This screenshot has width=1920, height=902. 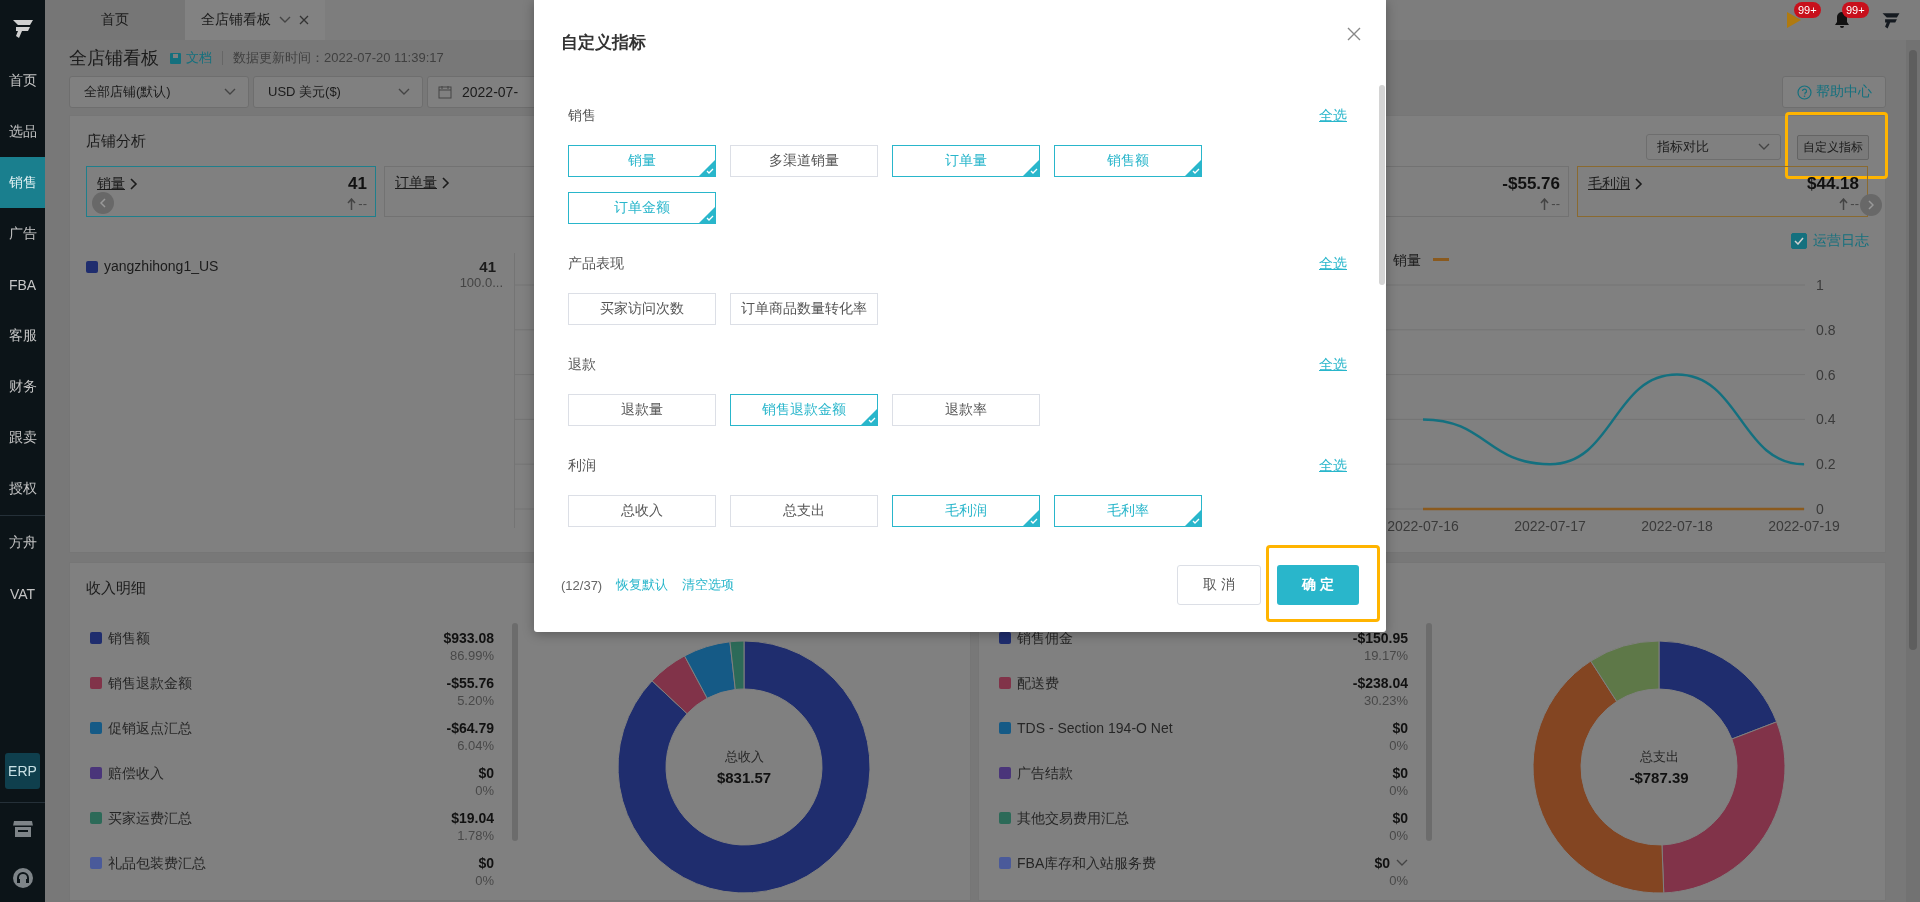 What do you see at coordinates (22, 182) in the screenshot?
I see `sidebar-item: 销售` at bounding box center [22, 182].